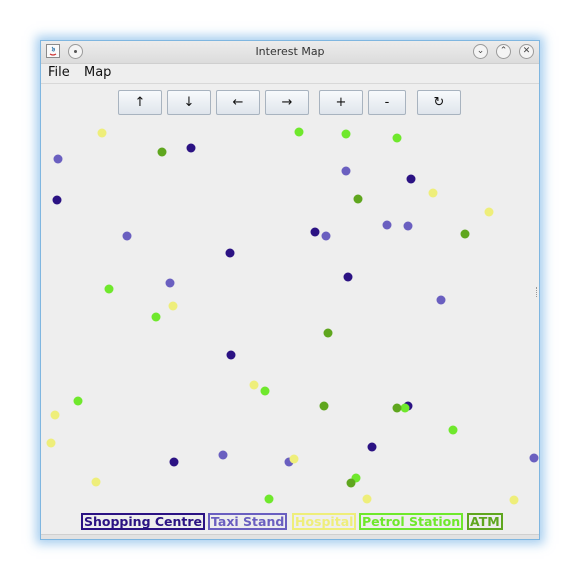  Describe the element at coordinates (526, 51) in the screenshot. I see `close-icon: ✕` at that location.